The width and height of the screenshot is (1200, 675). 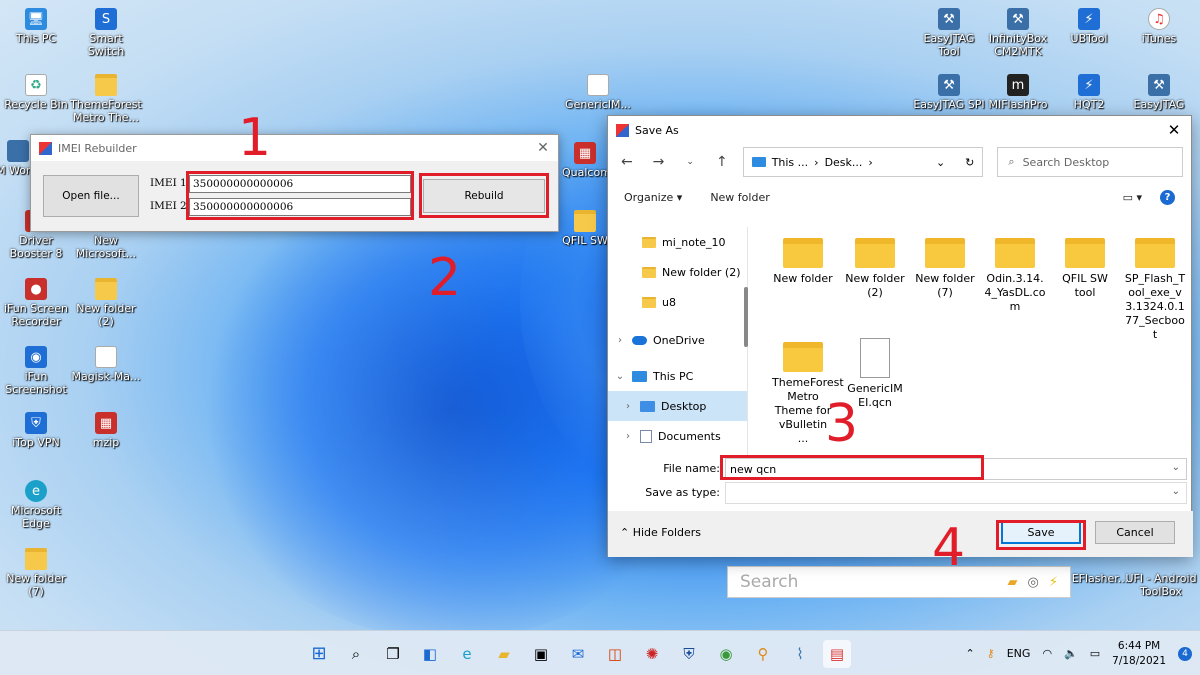 What do you see at coordinates (106, 303) in the screenshot?
I see `desktop-icon-new-folder-2: New folder (2)` at bounding box center [106, 303].